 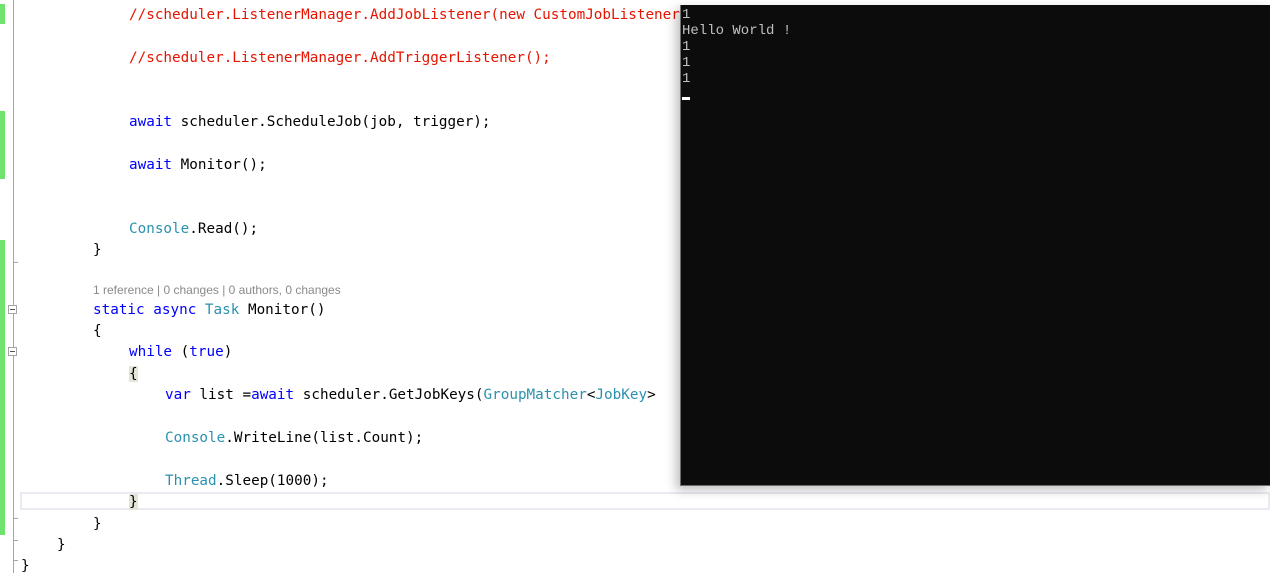 What do you see at coordinates (222, 310) in the screenshot?
I see `type-name: Task` at bounding box center [222, 310].